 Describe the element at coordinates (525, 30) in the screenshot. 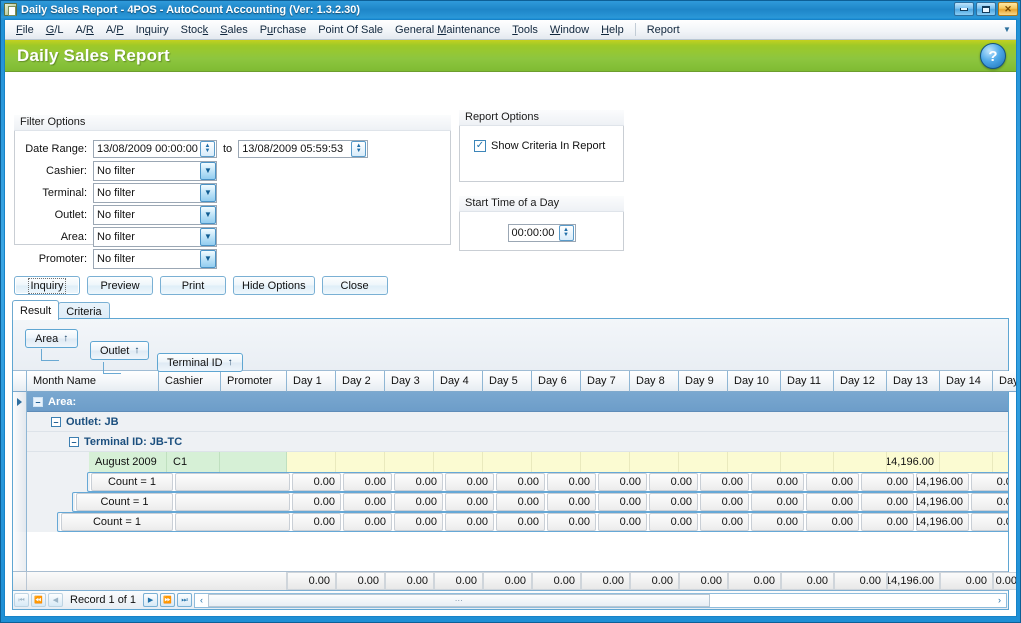

I see `menu-item-tools: Tools` at that location.